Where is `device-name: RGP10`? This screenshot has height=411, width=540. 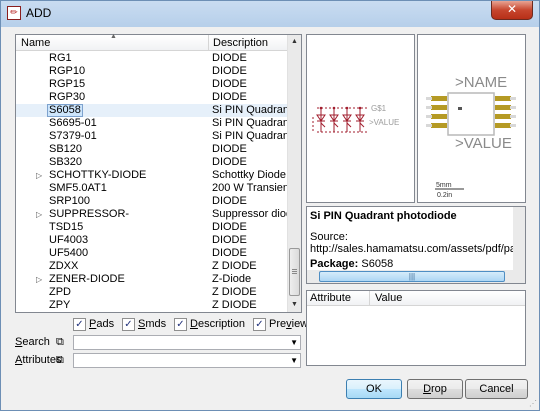
device-name: RGP10 is located at coordinates (67, 71).